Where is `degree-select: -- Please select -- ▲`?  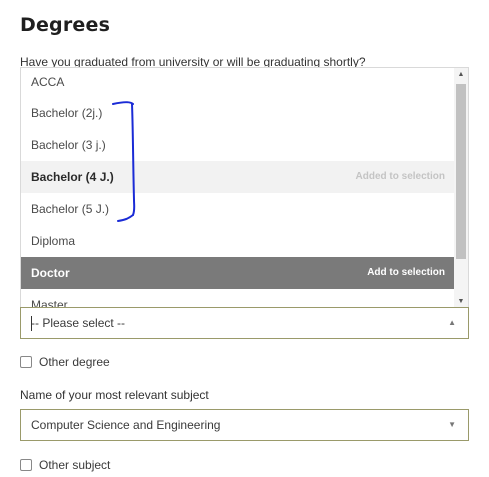
degree-select: -- Please select -- ▲ is located at coordinates (244, 323).